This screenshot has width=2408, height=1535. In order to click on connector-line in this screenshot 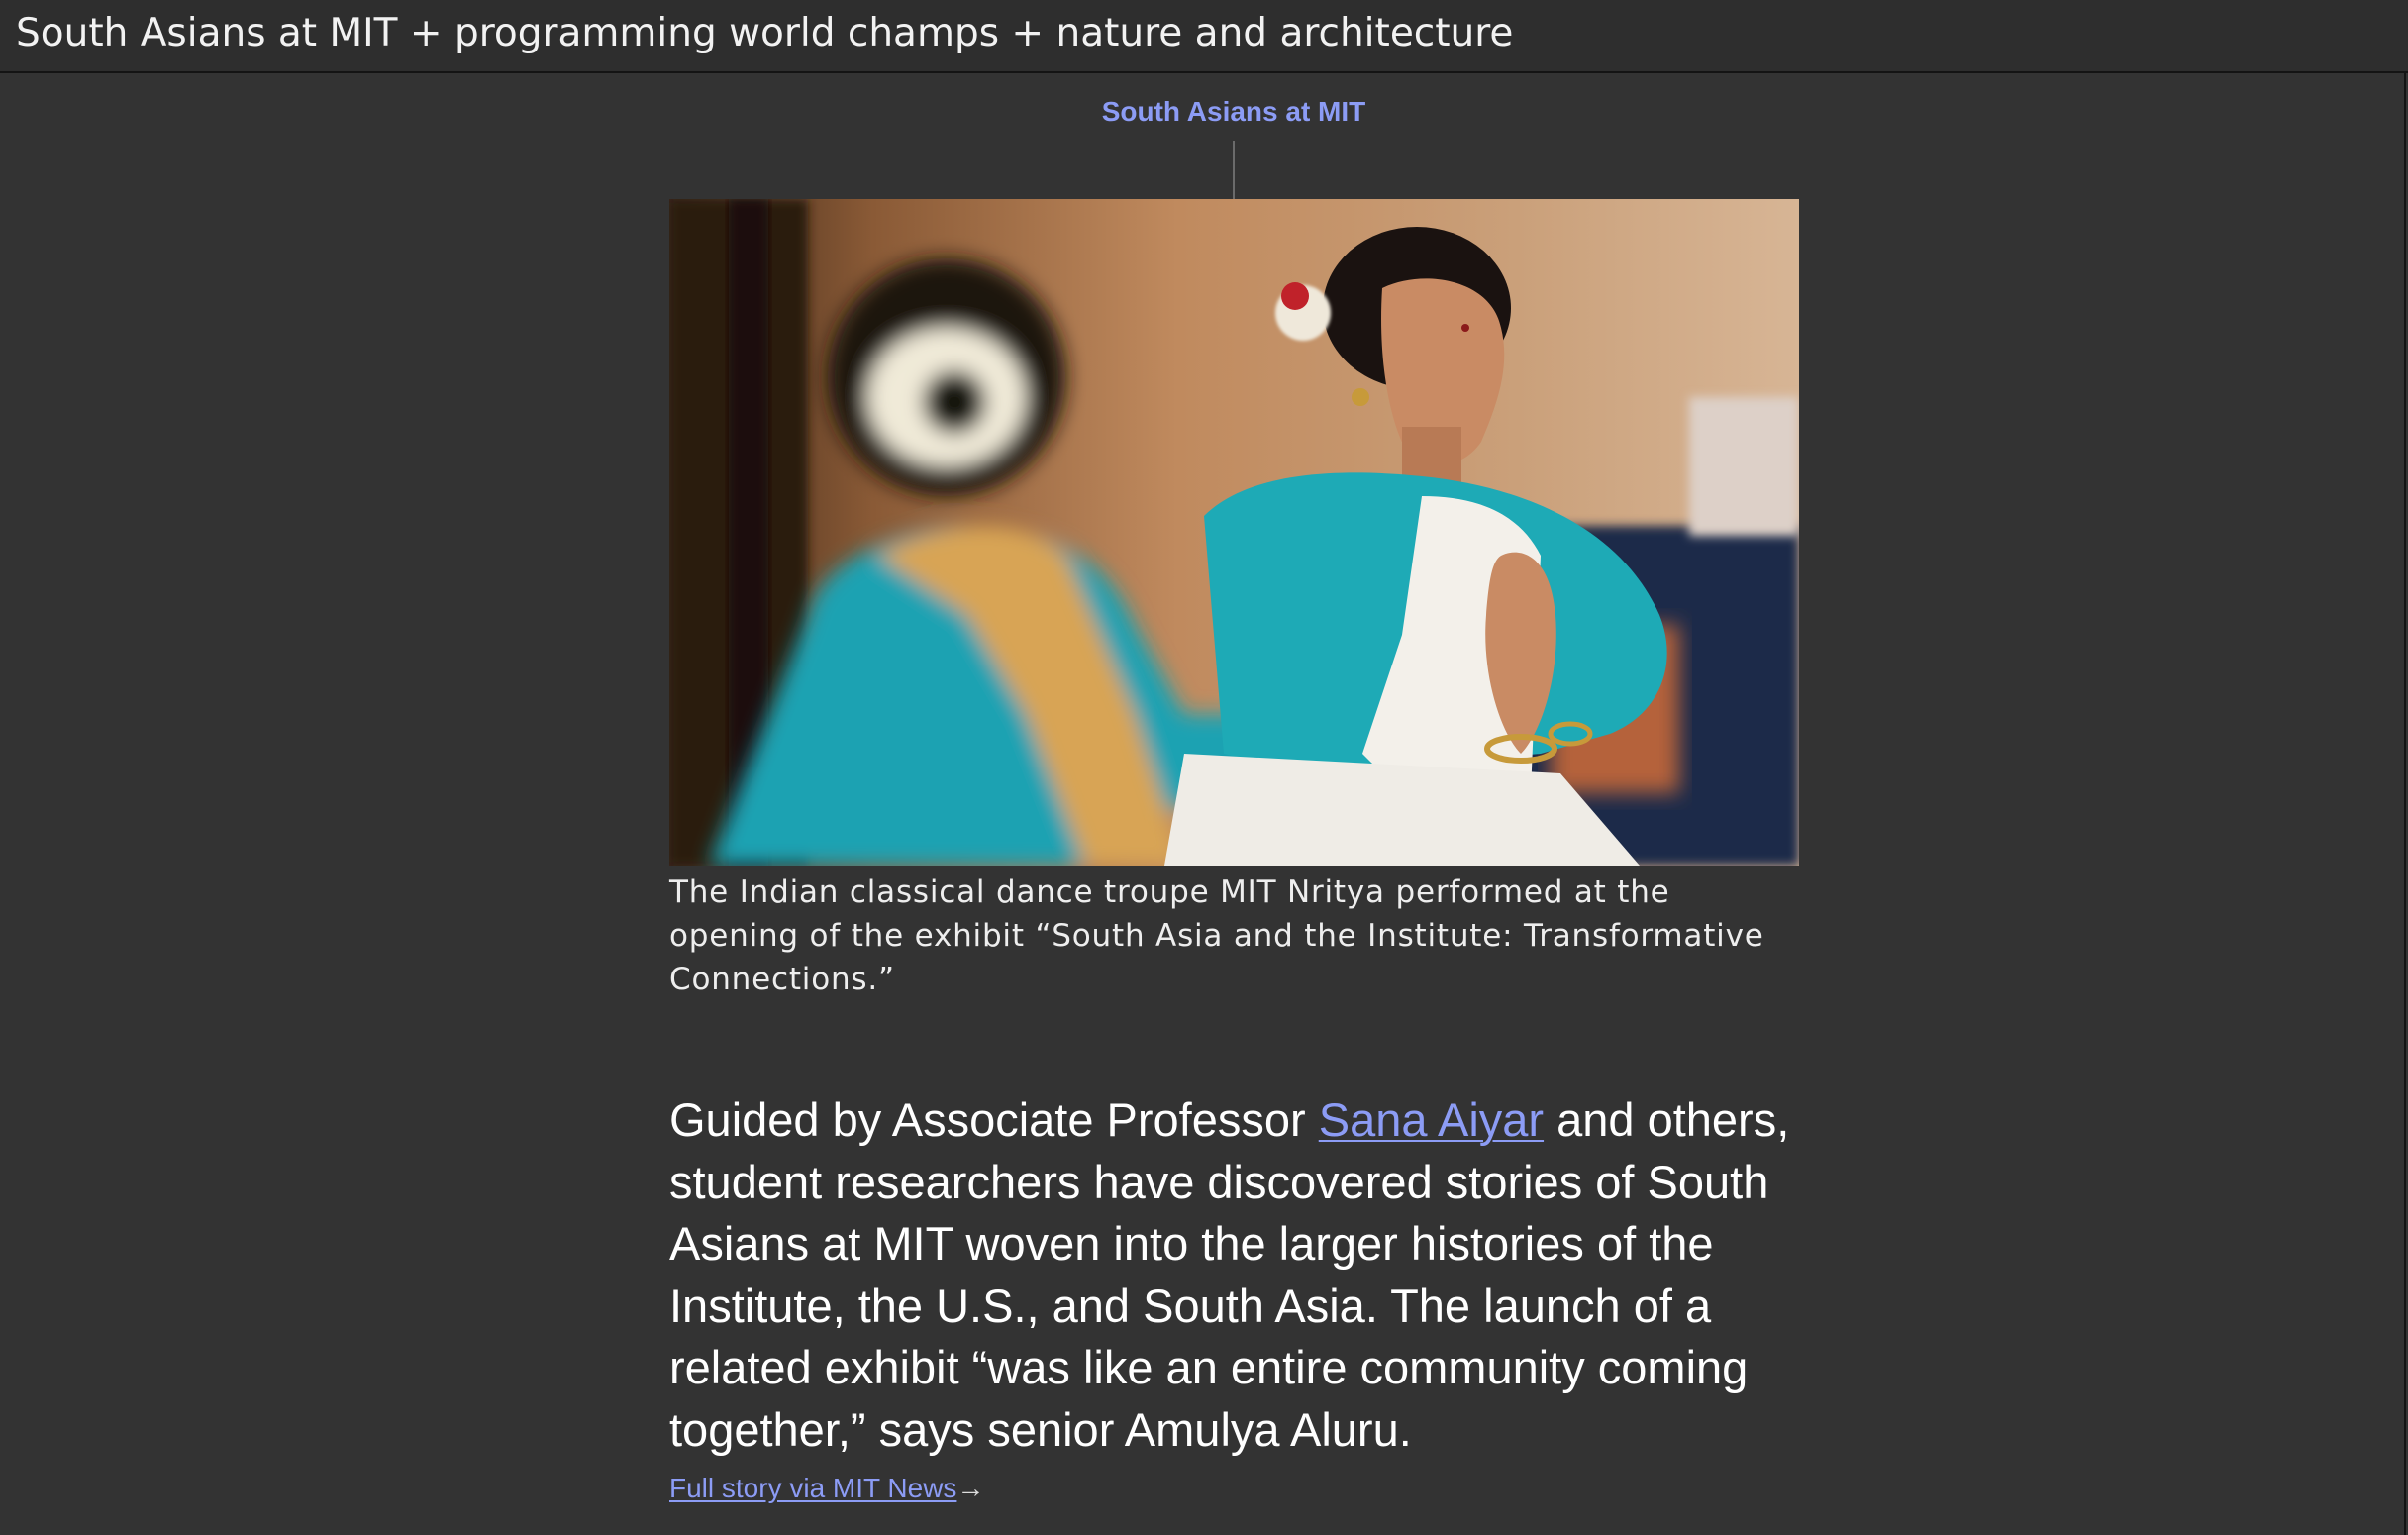, I will do `click(1234, 170)`.